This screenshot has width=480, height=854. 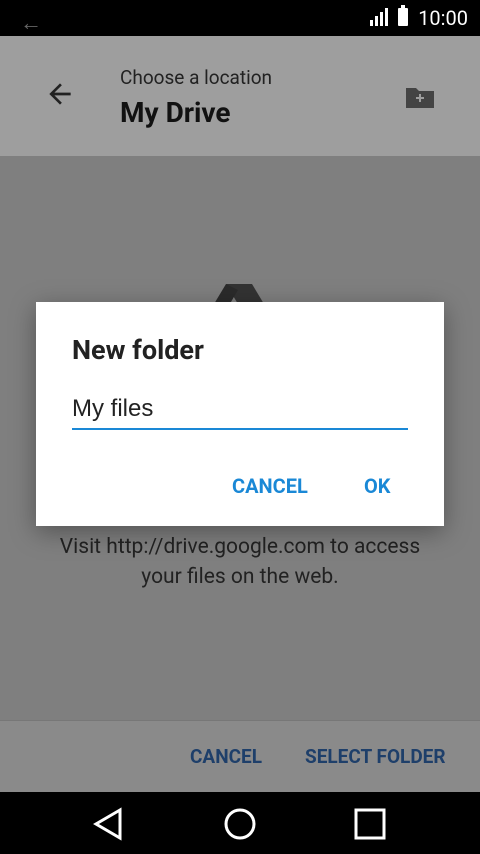 I want to click on dialog-title: New folder, so click(x=138, y=350).